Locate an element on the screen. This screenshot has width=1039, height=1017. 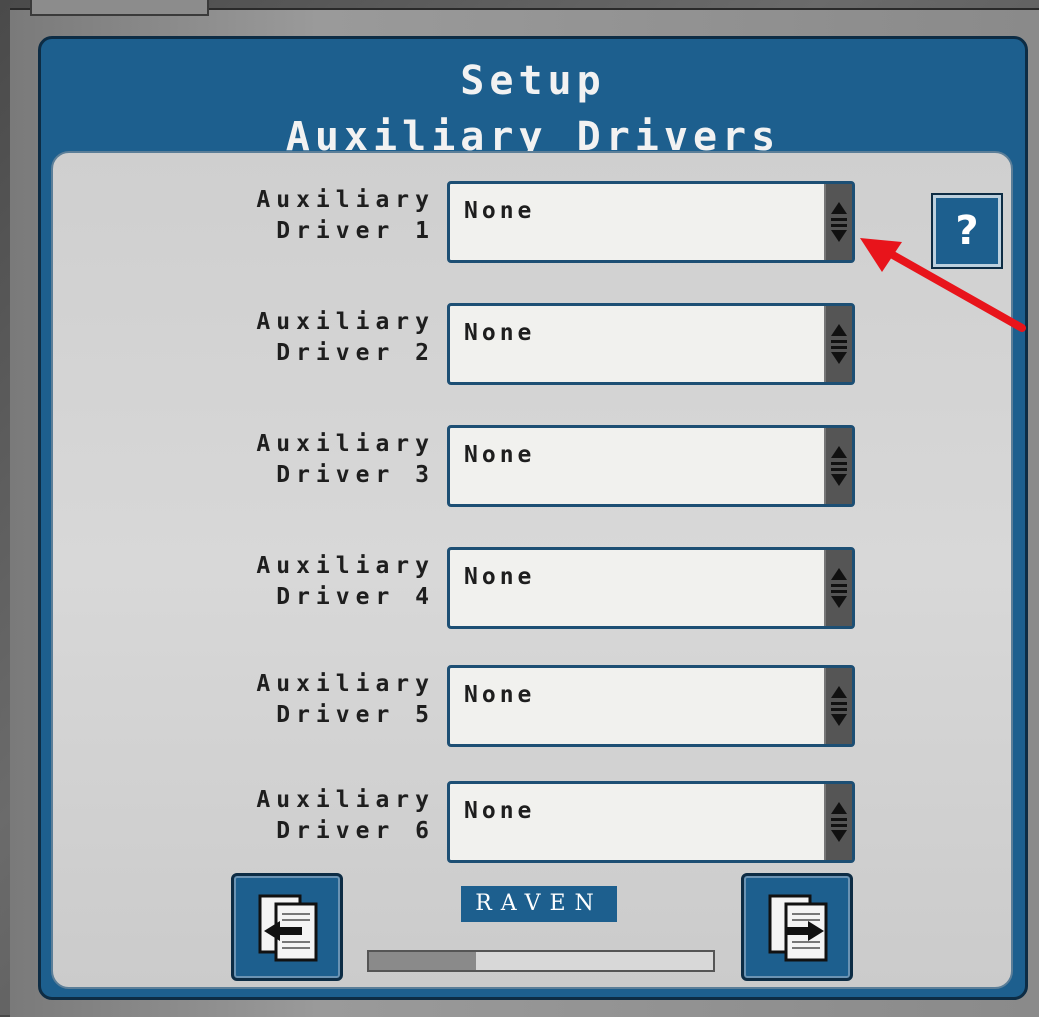
progress-fill is located at coordinates (422, 961).